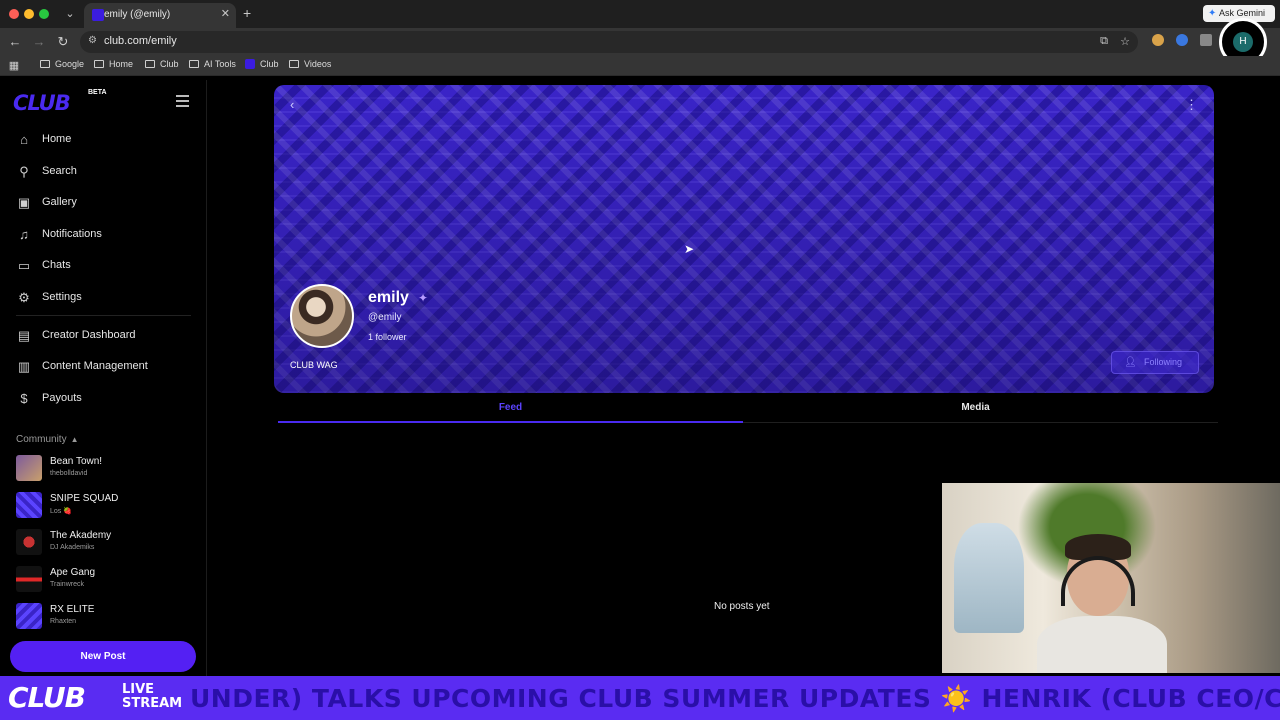 The image size is (1280, 720). I want to click on community-item: Bean Town! thebolldavid, so click(106, 470).